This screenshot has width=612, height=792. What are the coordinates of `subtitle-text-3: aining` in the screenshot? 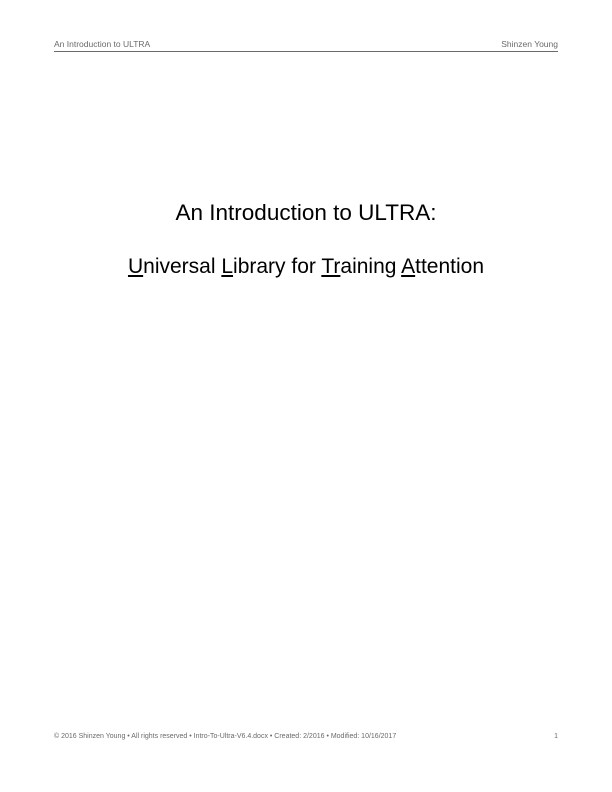 It's located at (371, 266).